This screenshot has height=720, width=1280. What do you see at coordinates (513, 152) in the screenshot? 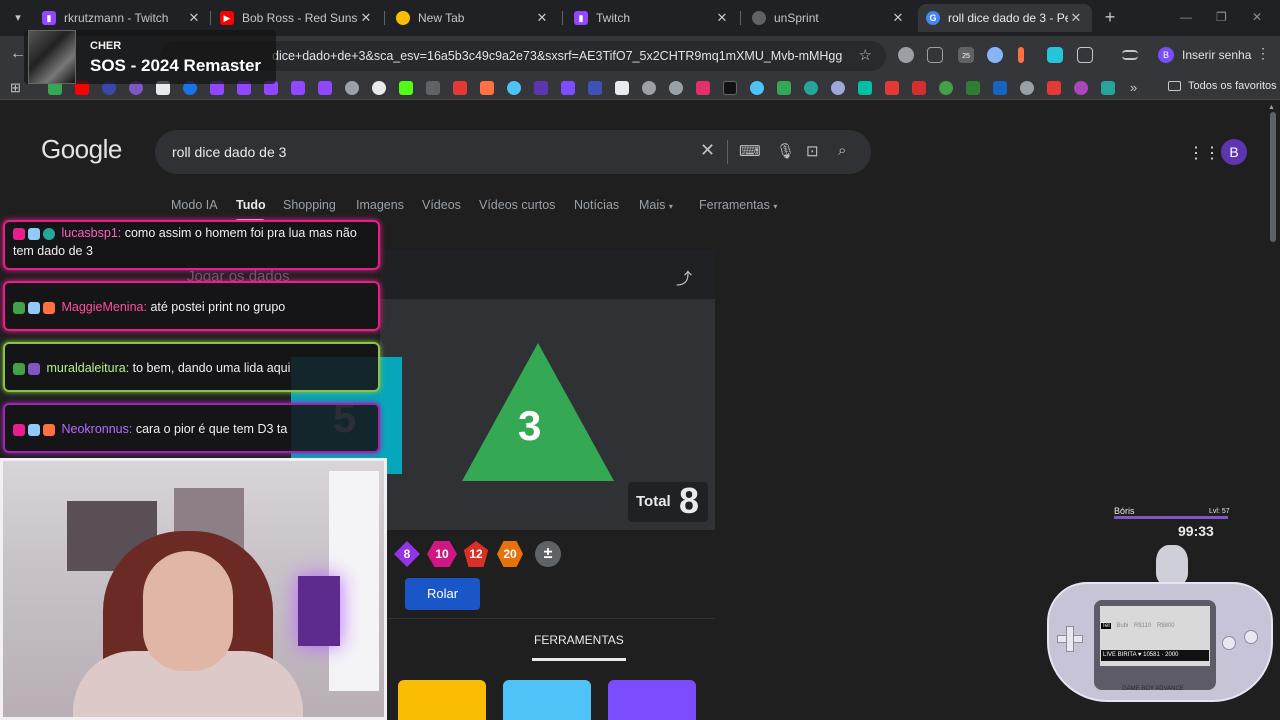
I see `search-input: roll dice dado de 3 ✕ ⌨ 🎙 ⊡ ⌕` at bounding box center [513, 152].